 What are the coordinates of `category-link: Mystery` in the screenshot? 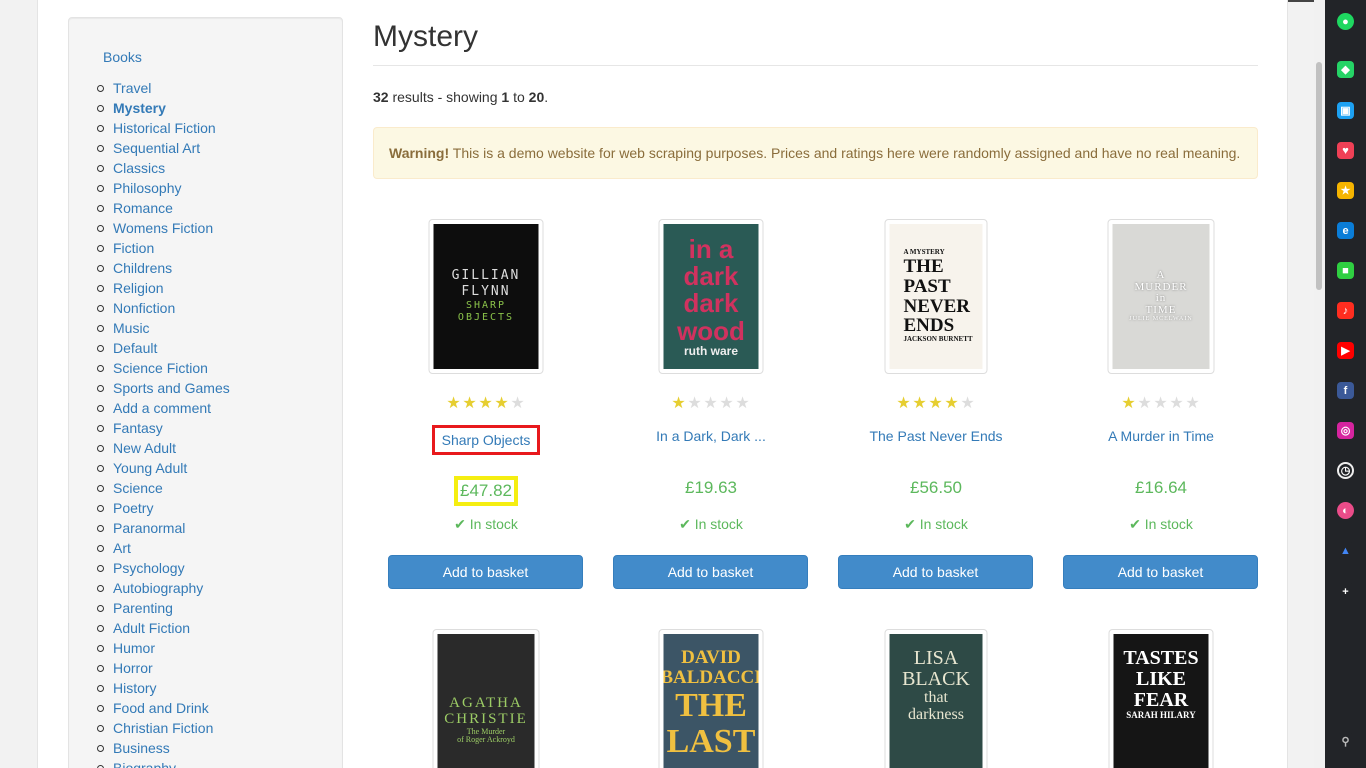 It's located at (139, 108).